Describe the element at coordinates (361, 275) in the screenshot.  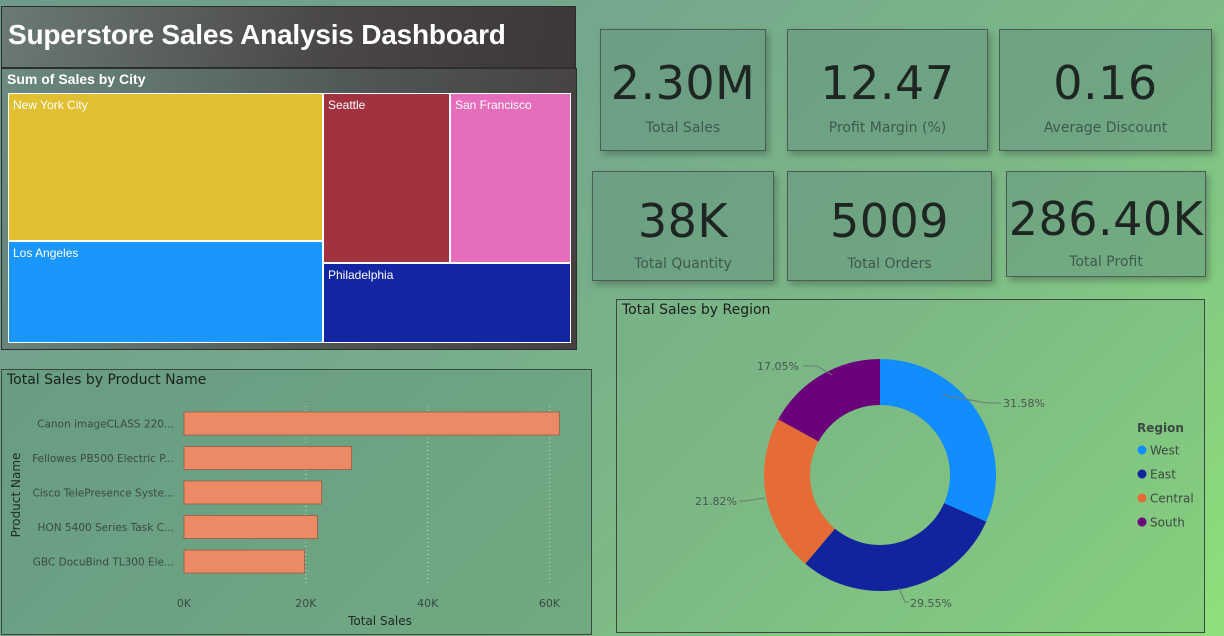
I see `treemap-cell-label: Philadelphia` at that location.